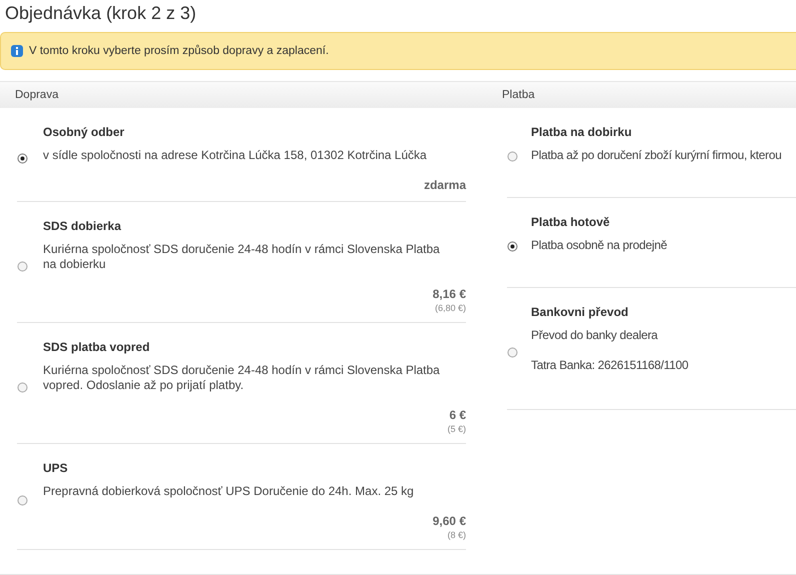 This screenshot has height=575, width=796. I want to click on option-title: SDS dobierka, so click(82, 226).